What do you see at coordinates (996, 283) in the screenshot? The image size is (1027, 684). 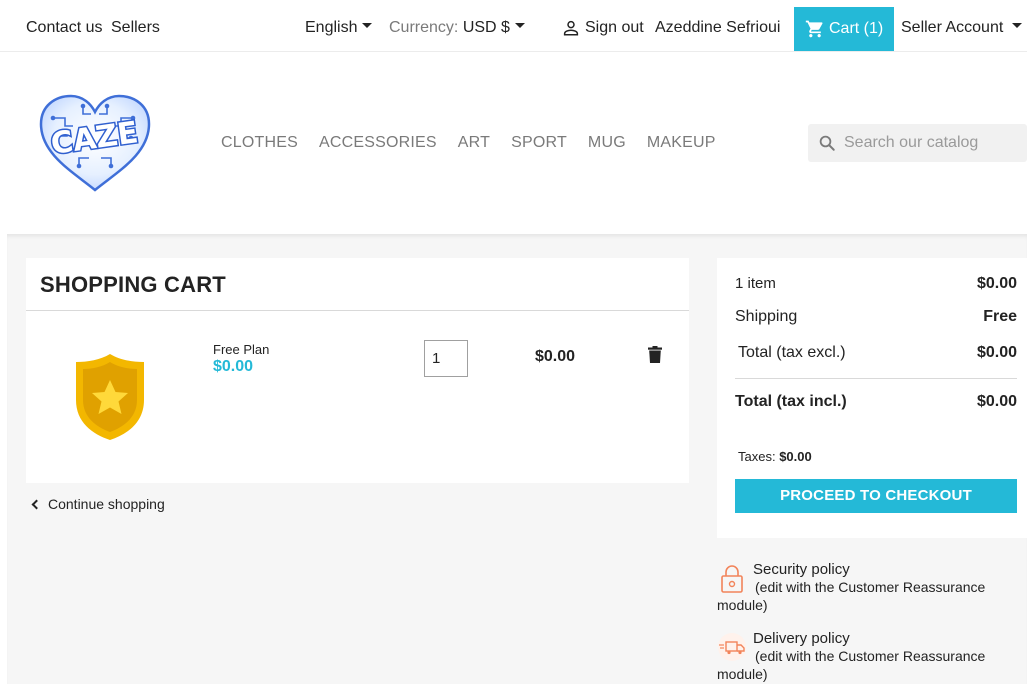 I see `items-subtotal: $0.00` at bounding box center [996, 283].